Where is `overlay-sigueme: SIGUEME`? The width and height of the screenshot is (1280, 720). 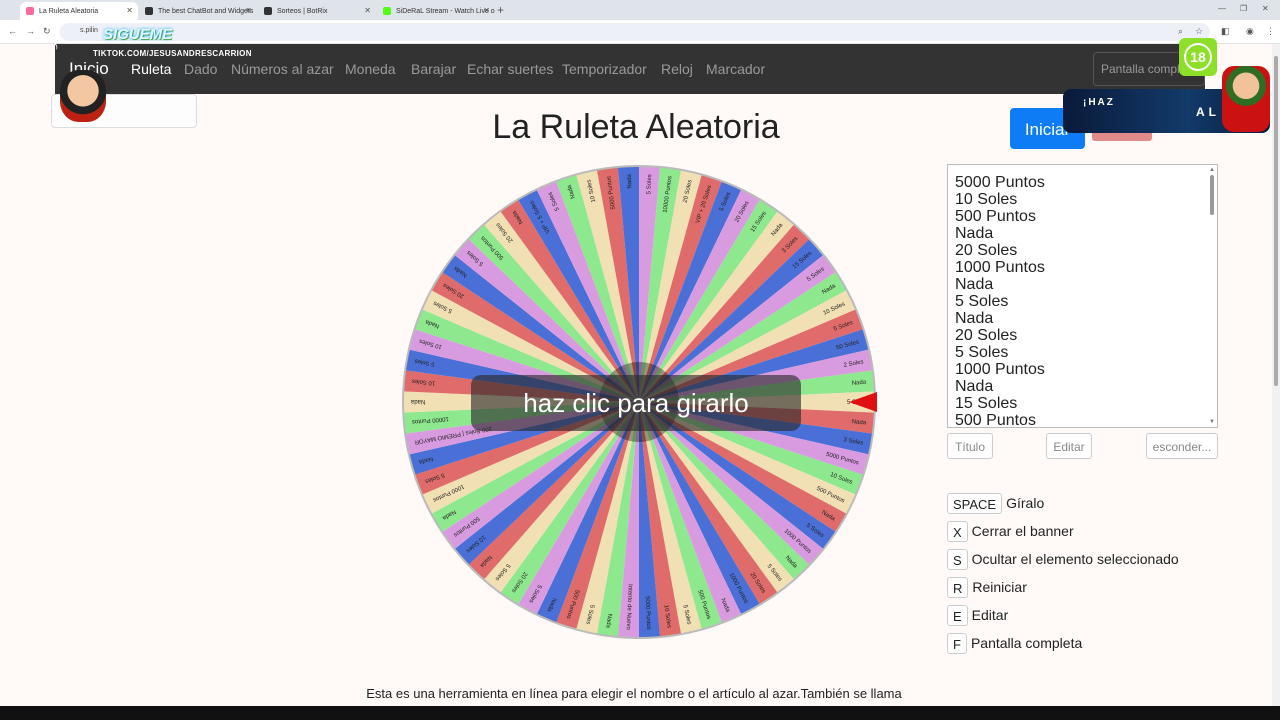 overlay-sigueme: SIGUEME is located at coordinates (138, 34).